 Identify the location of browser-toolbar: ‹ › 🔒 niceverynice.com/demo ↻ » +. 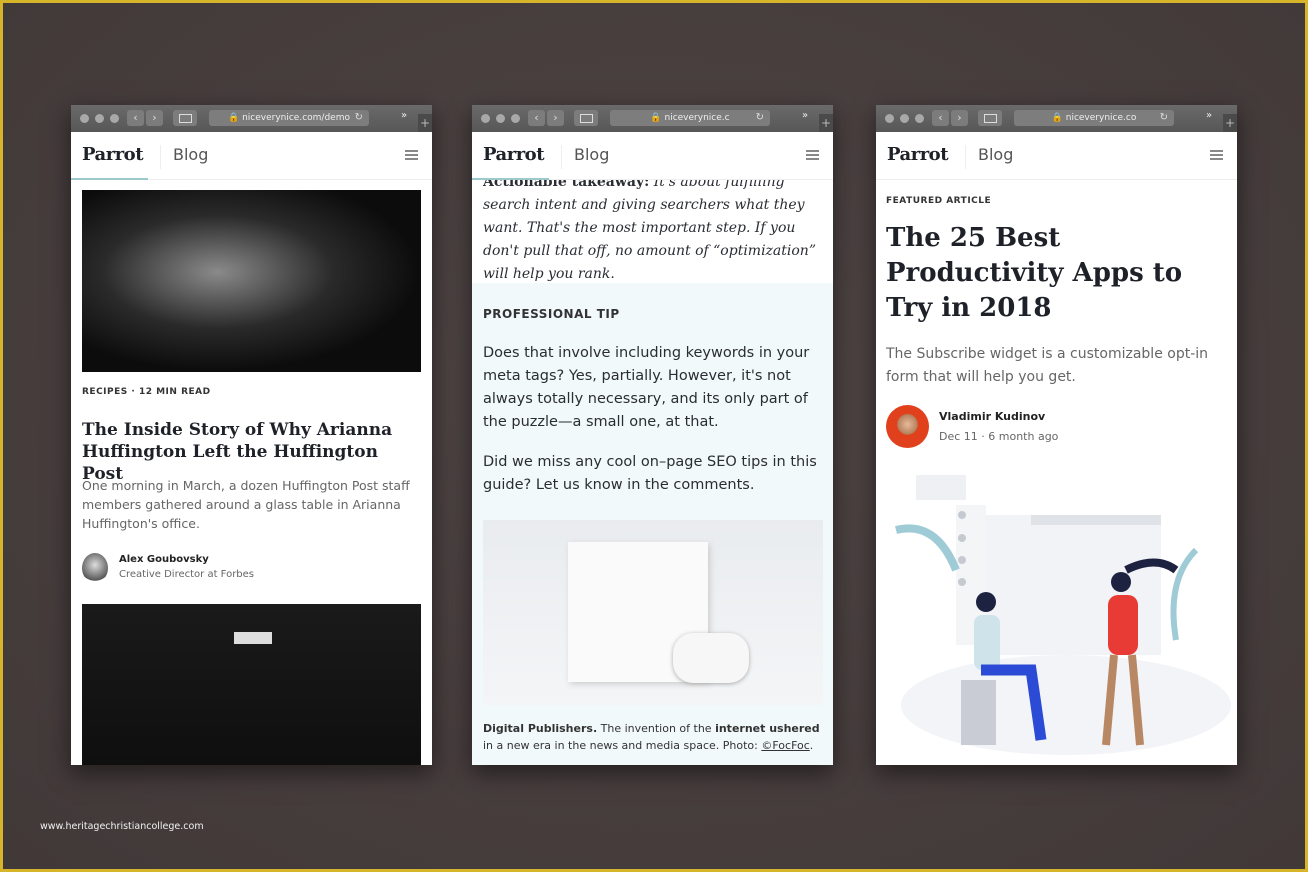
(251, 118).